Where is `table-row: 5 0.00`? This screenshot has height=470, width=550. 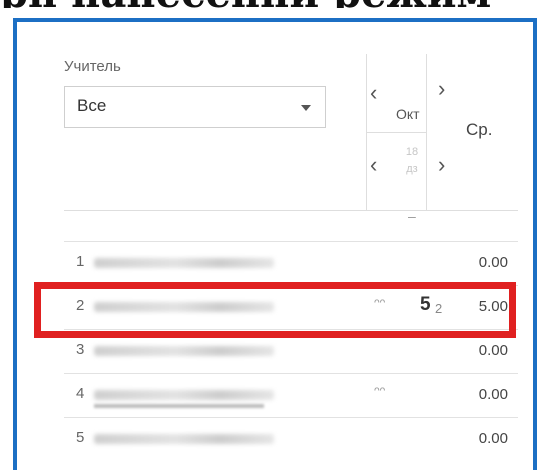 table-row: 5 0.00 is located at coordinates (291, 439).